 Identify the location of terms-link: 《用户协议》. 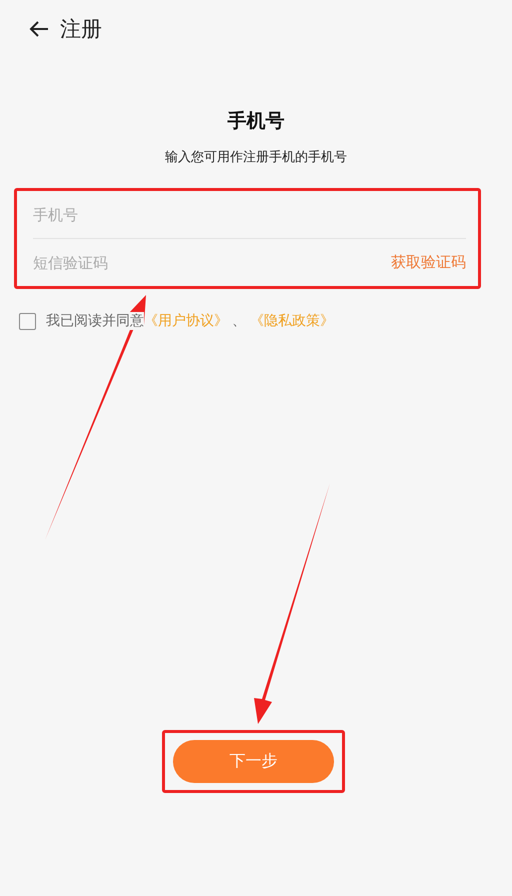
(186, 321).